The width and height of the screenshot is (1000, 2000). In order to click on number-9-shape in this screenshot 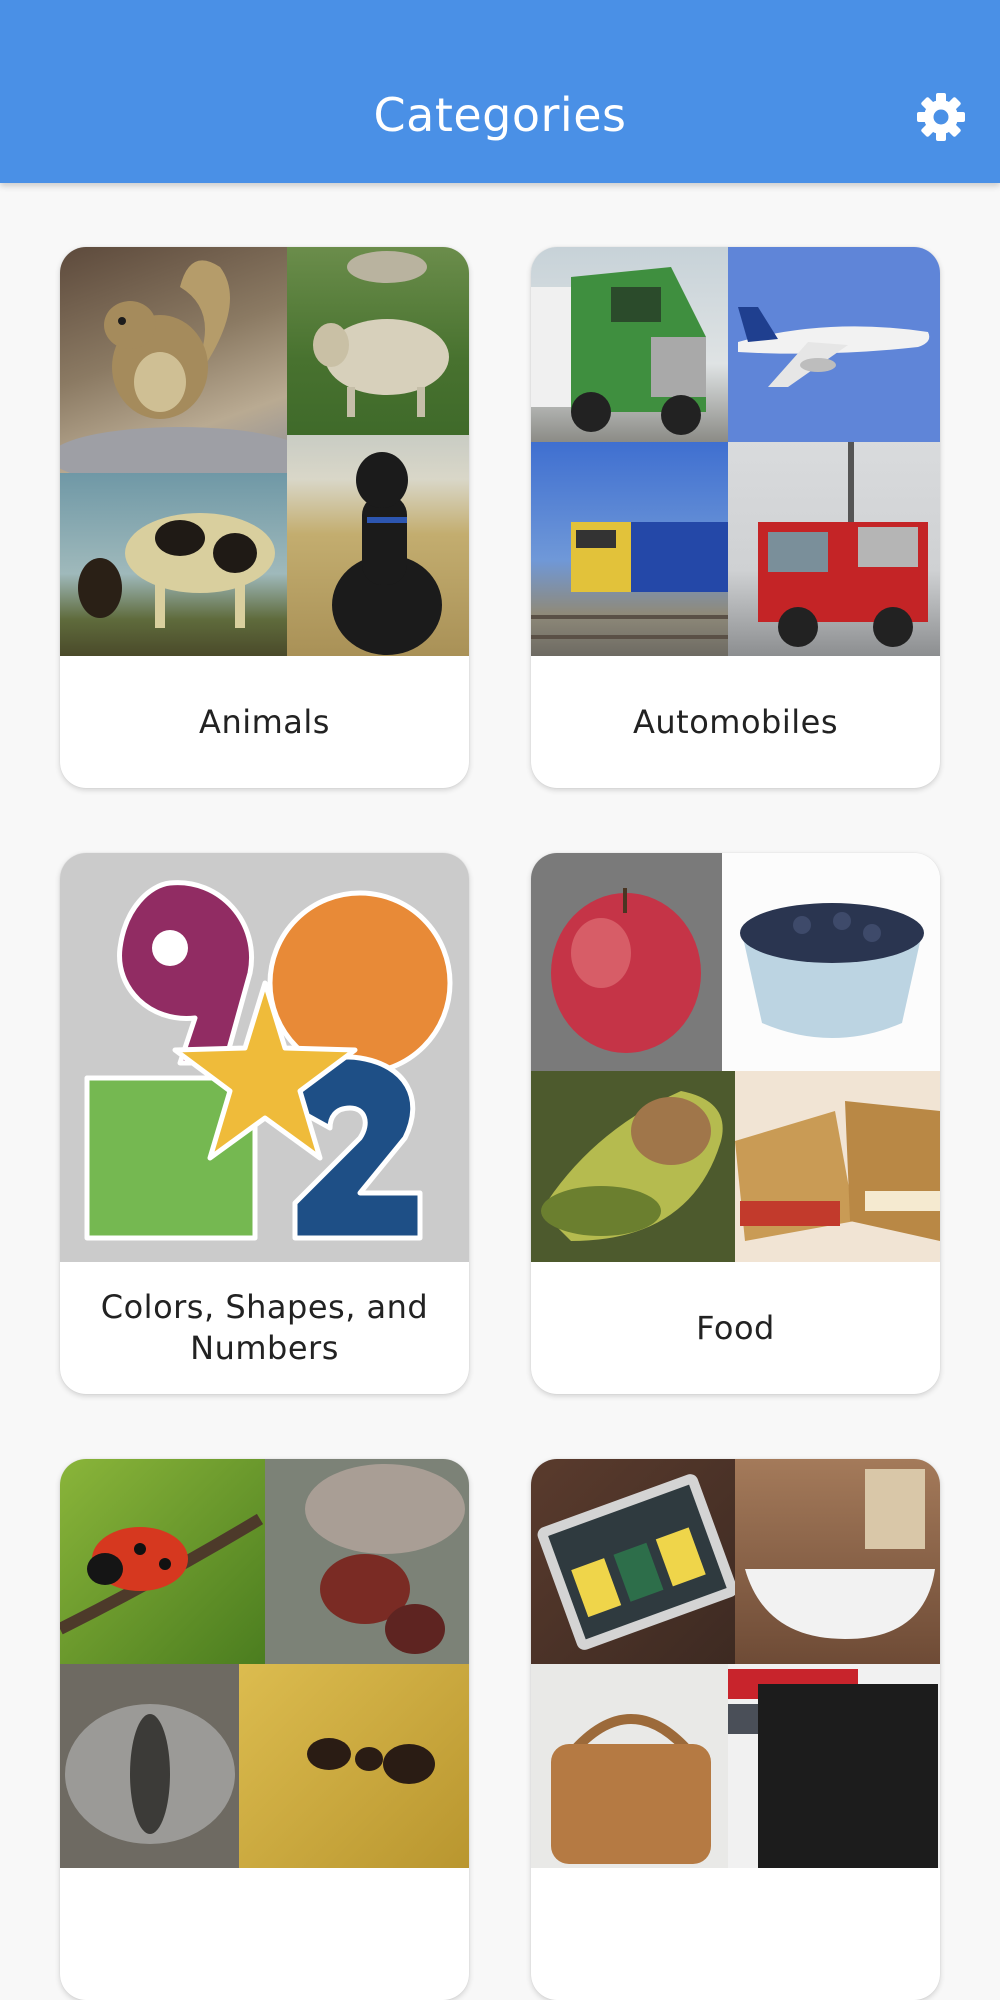, I will do `click(185, 973)`.